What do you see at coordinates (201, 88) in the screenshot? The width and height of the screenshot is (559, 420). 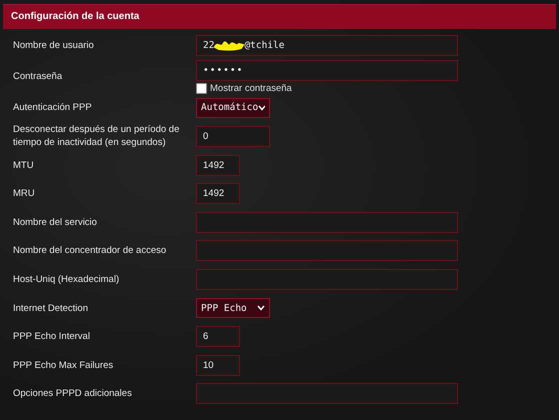 I see `checkbox` at bounding box center [201, 88].